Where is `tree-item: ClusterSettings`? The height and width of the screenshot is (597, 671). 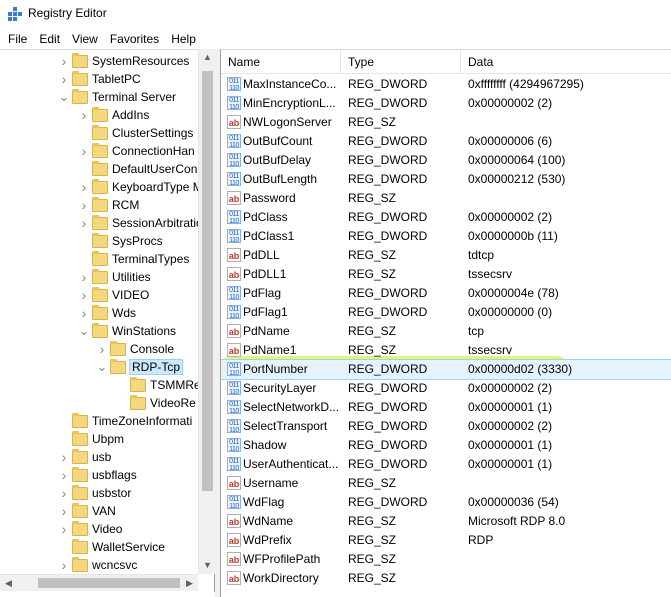 tree-item: ClusterSettings is located at coordinates (135, 133).